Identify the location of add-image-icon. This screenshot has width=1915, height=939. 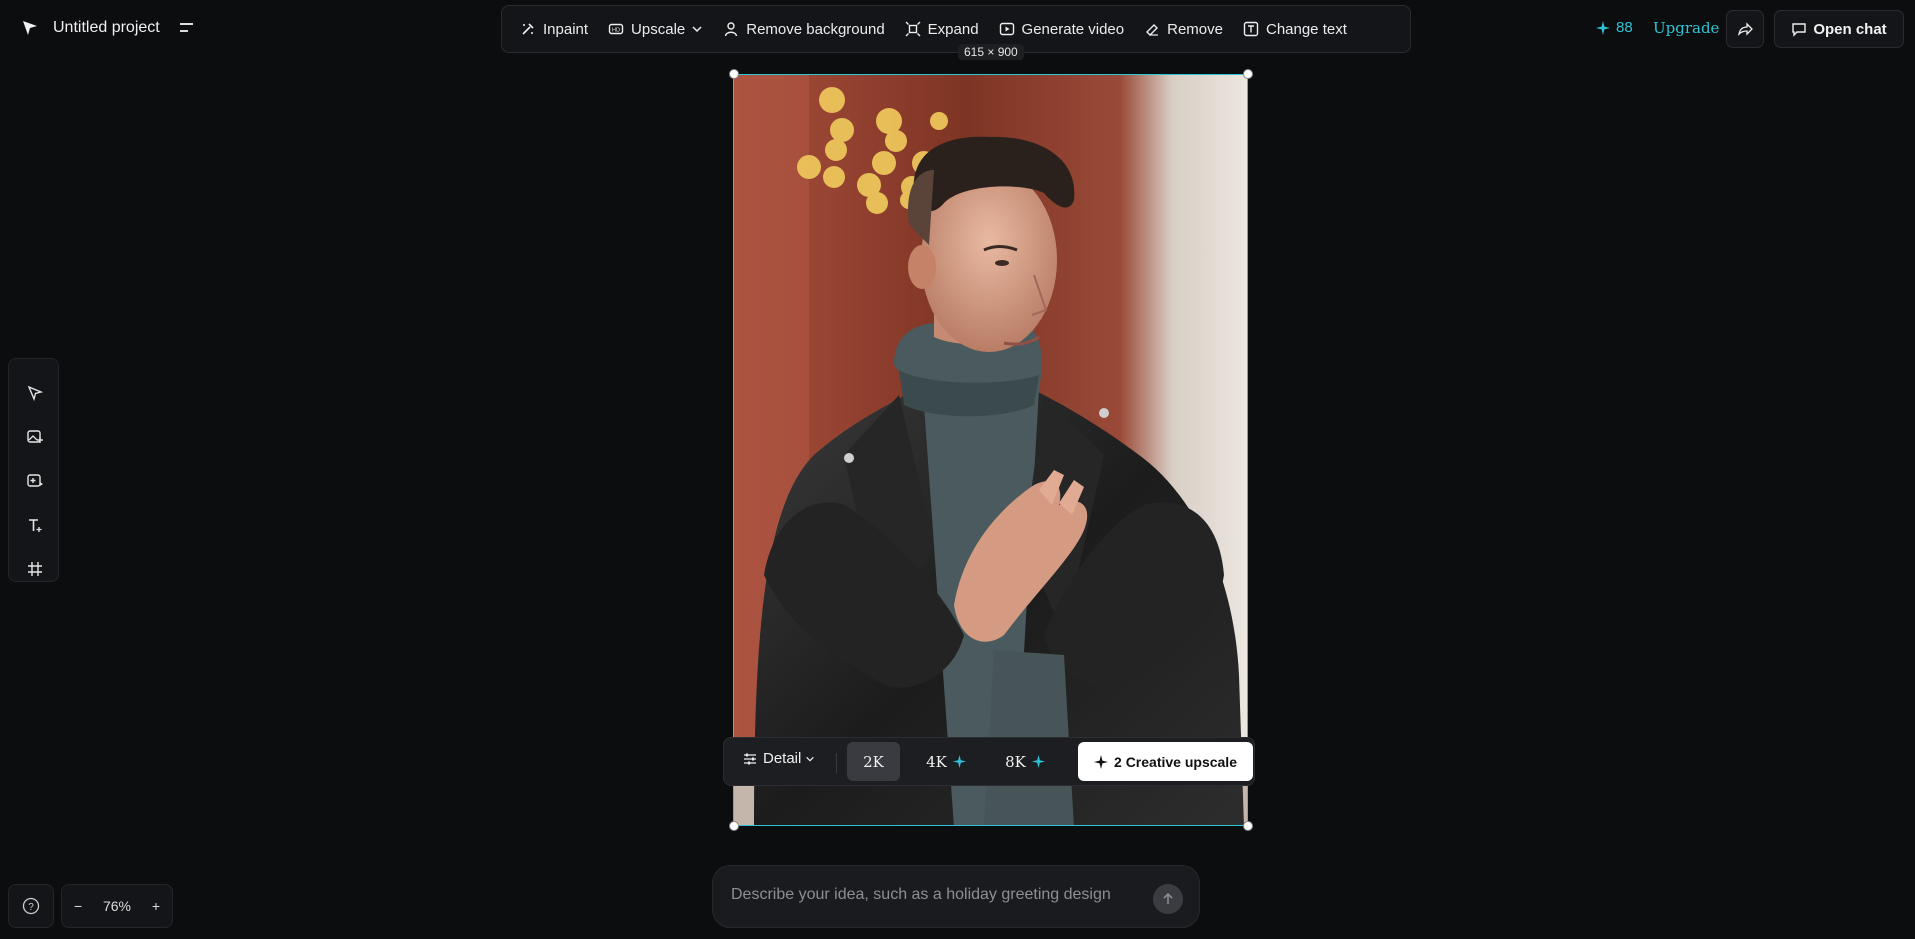
(35, 436).